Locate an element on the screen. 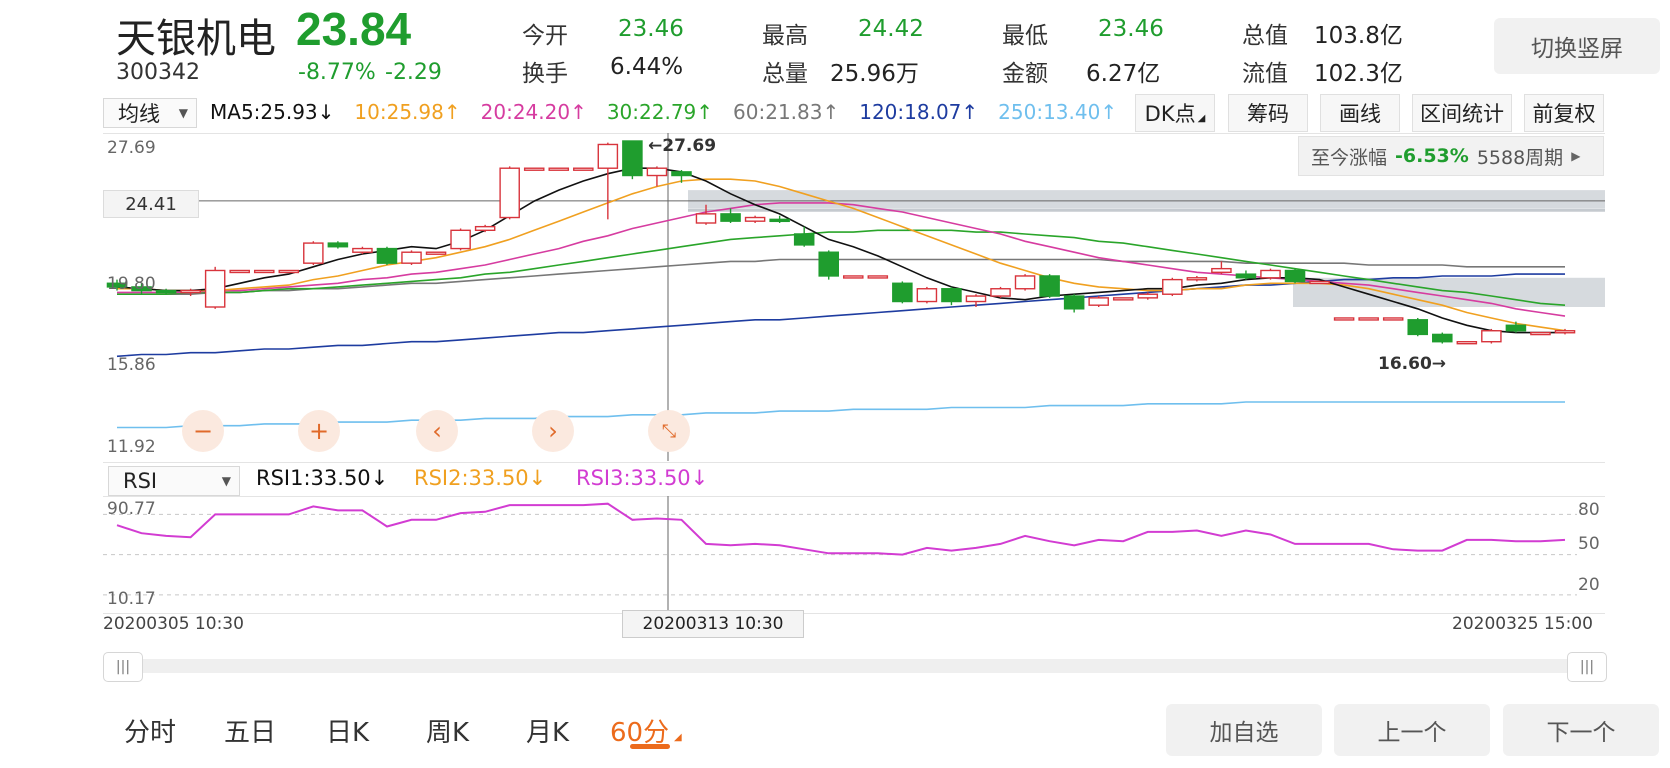 This screenshot has height=768, width=1670. ma5-legend: MA5:25.93↓ is located at coordinates (272, 112).